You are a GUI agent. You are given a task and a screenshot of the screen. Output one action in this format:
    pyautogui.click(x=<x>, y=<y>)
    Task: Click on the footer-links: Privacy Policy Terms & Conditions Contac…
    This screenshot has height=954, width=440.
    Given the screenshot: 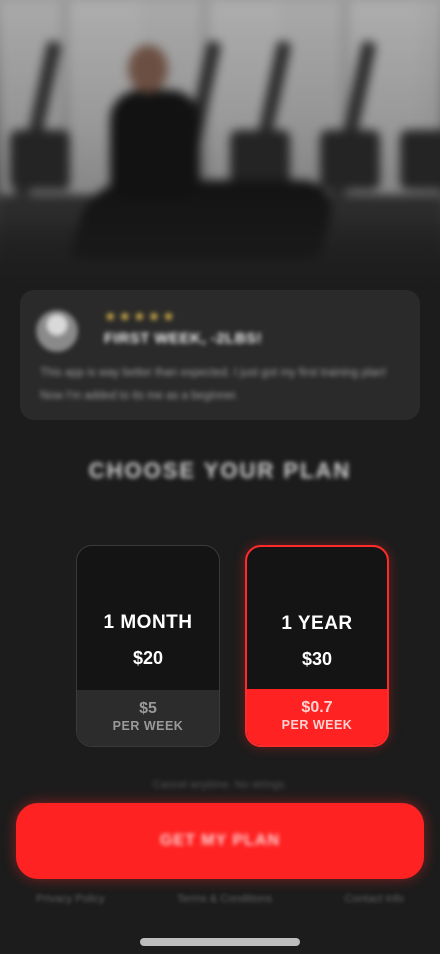 What is the action you would take?
    pyautogui.click(x=220, y=899)
    